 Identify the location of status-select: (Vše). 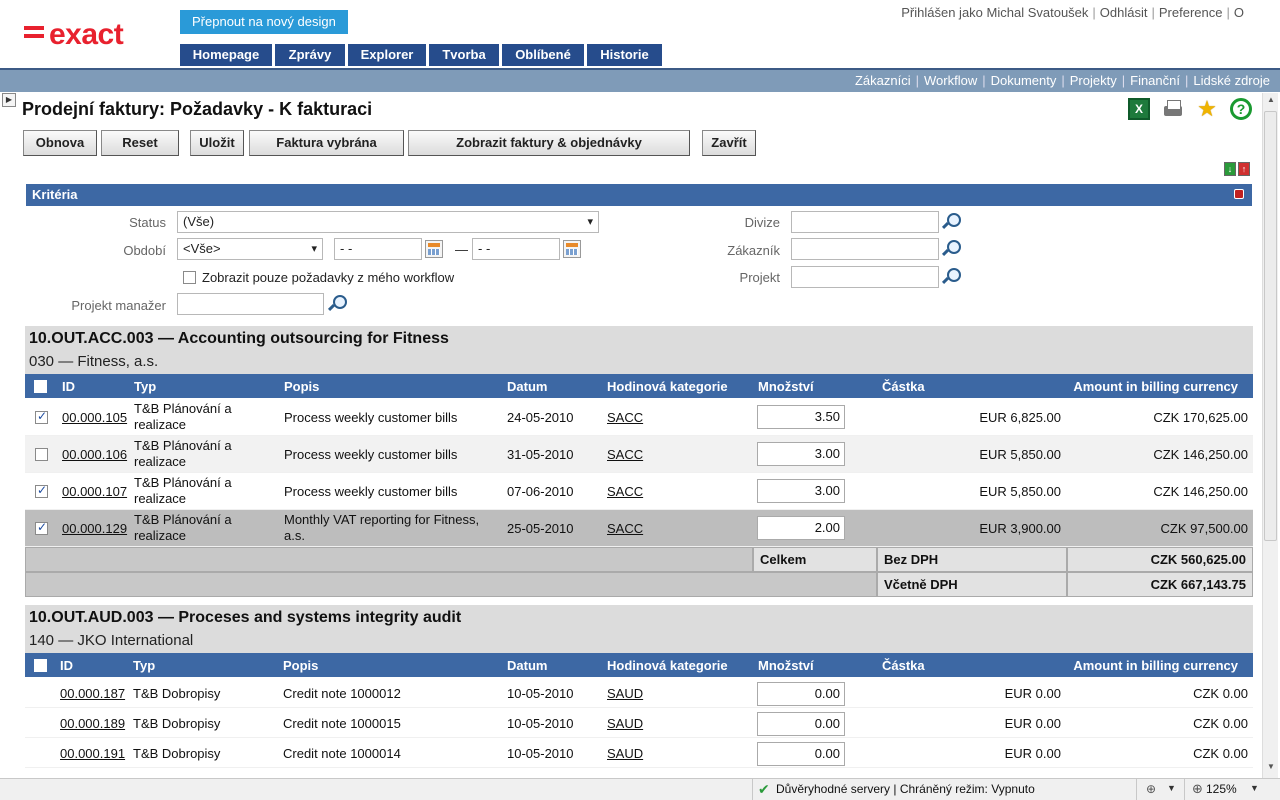
(388, 222).